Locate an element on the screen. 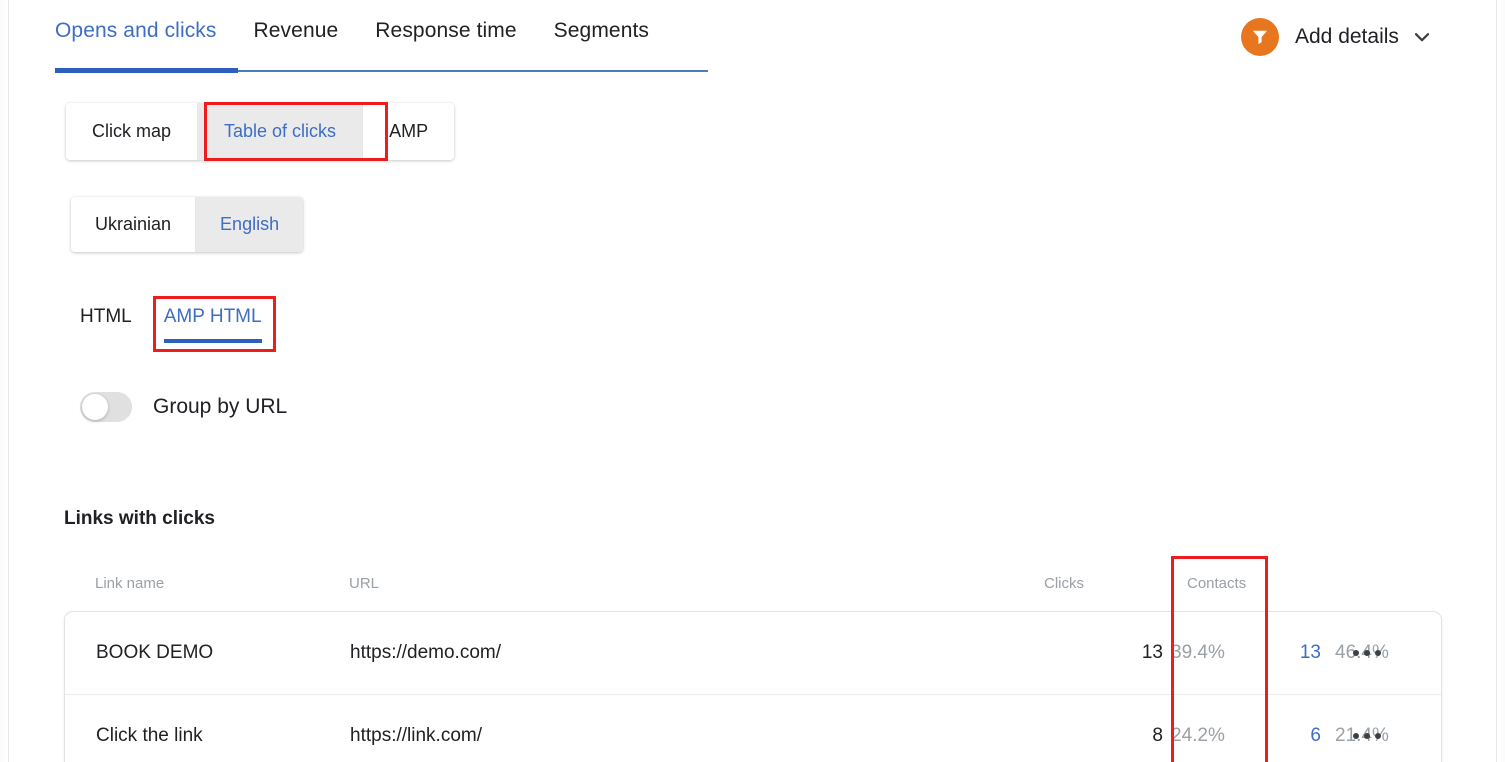 This screenshot has height=762, width=1505. cell-contacts: 6 is located at coordinates (1277, 736).